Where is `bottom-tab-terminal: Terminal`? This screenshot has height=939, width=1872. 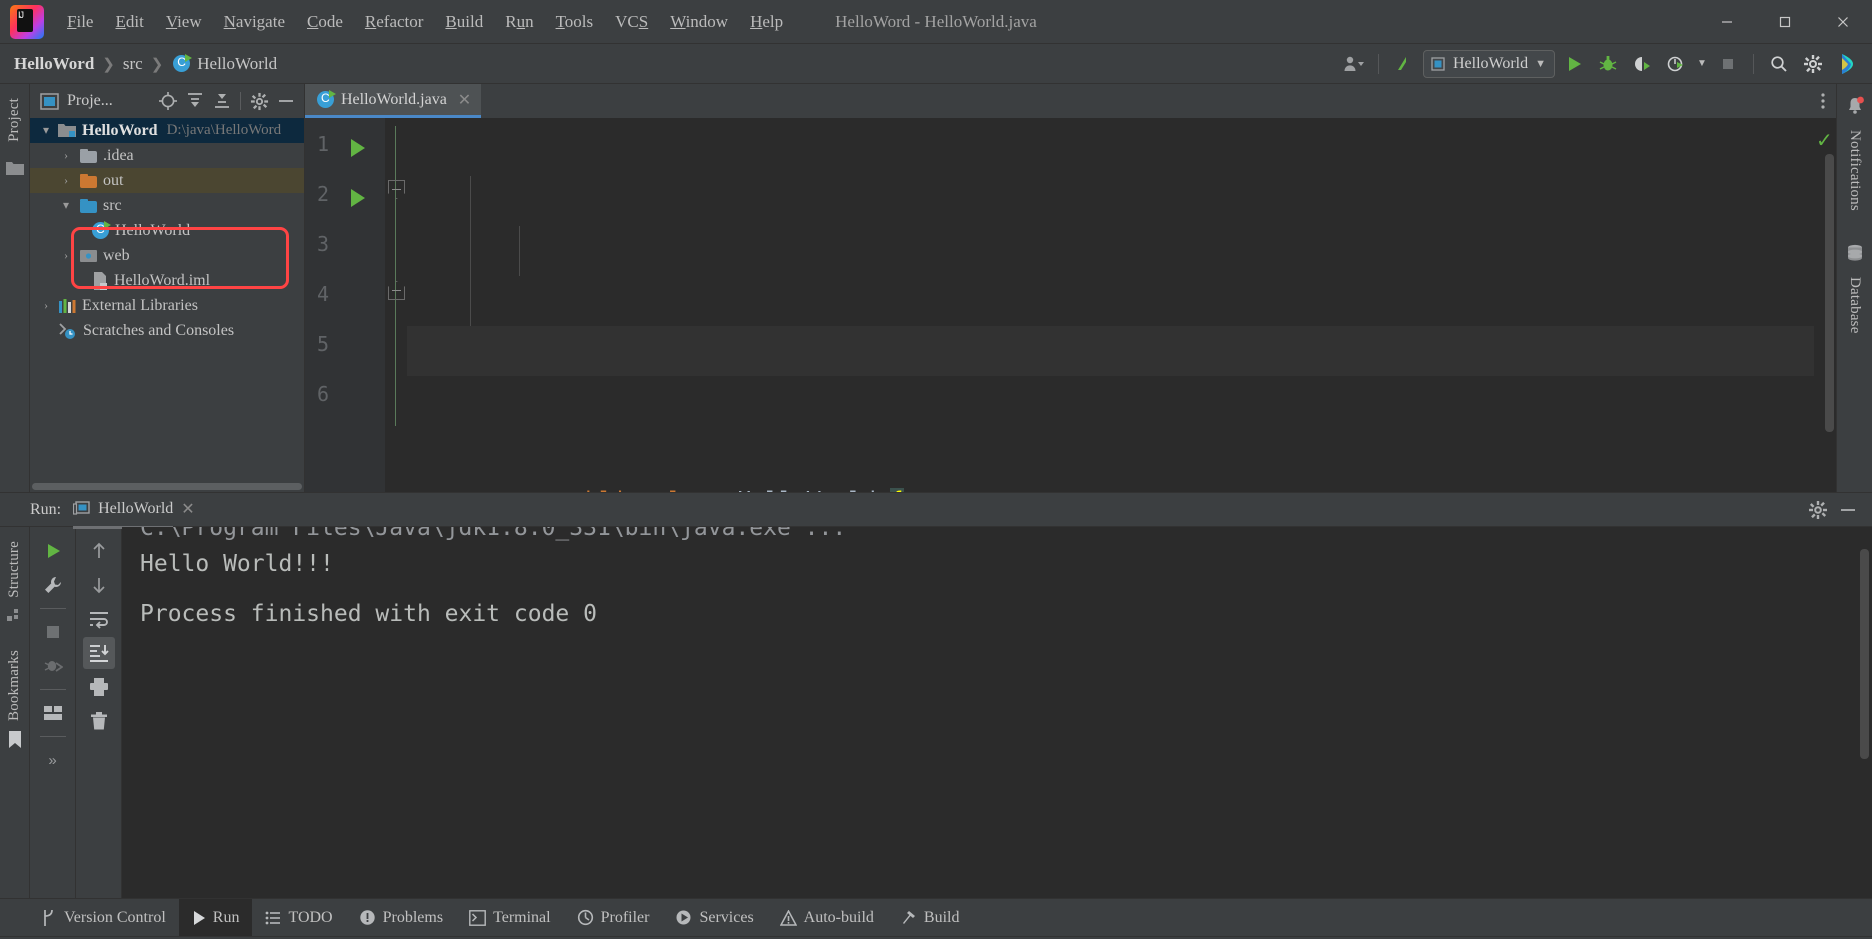
bottom-tab-terminal: Terminal is located at coordinates (510, 917).